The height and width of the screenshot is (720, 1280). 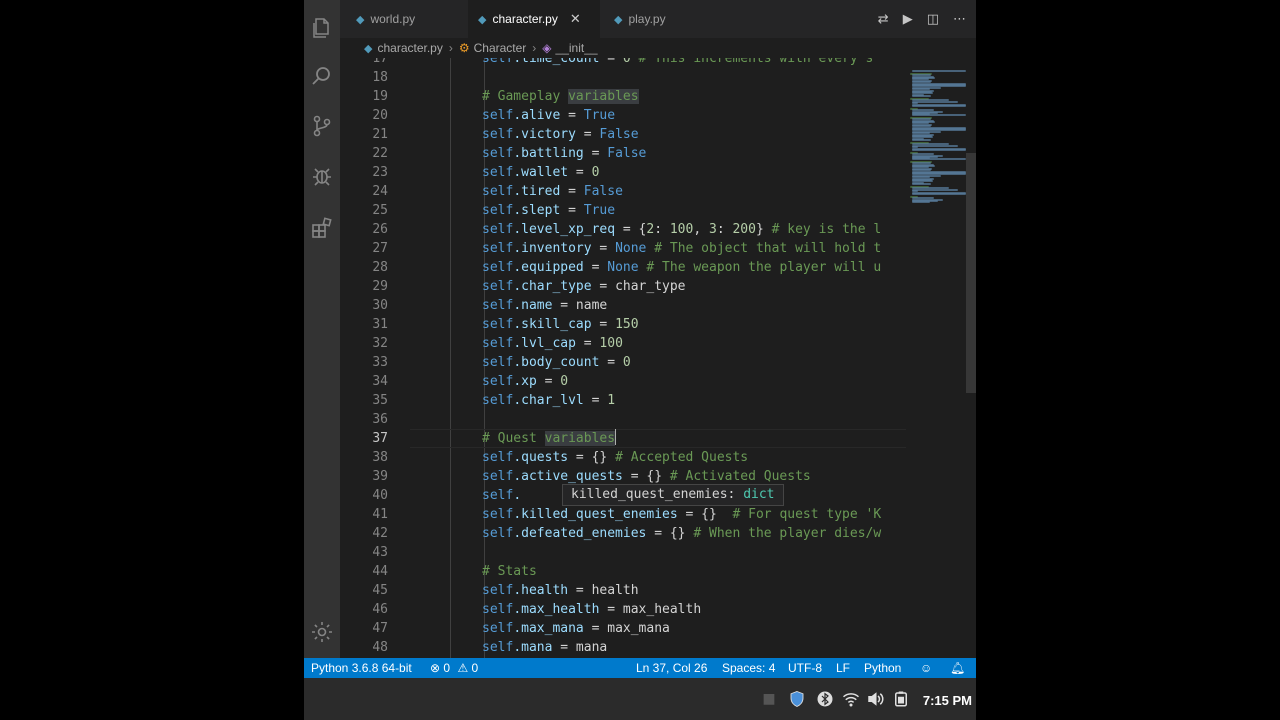 I want to click on code-token: .equipped, so click(x=548, y=267).